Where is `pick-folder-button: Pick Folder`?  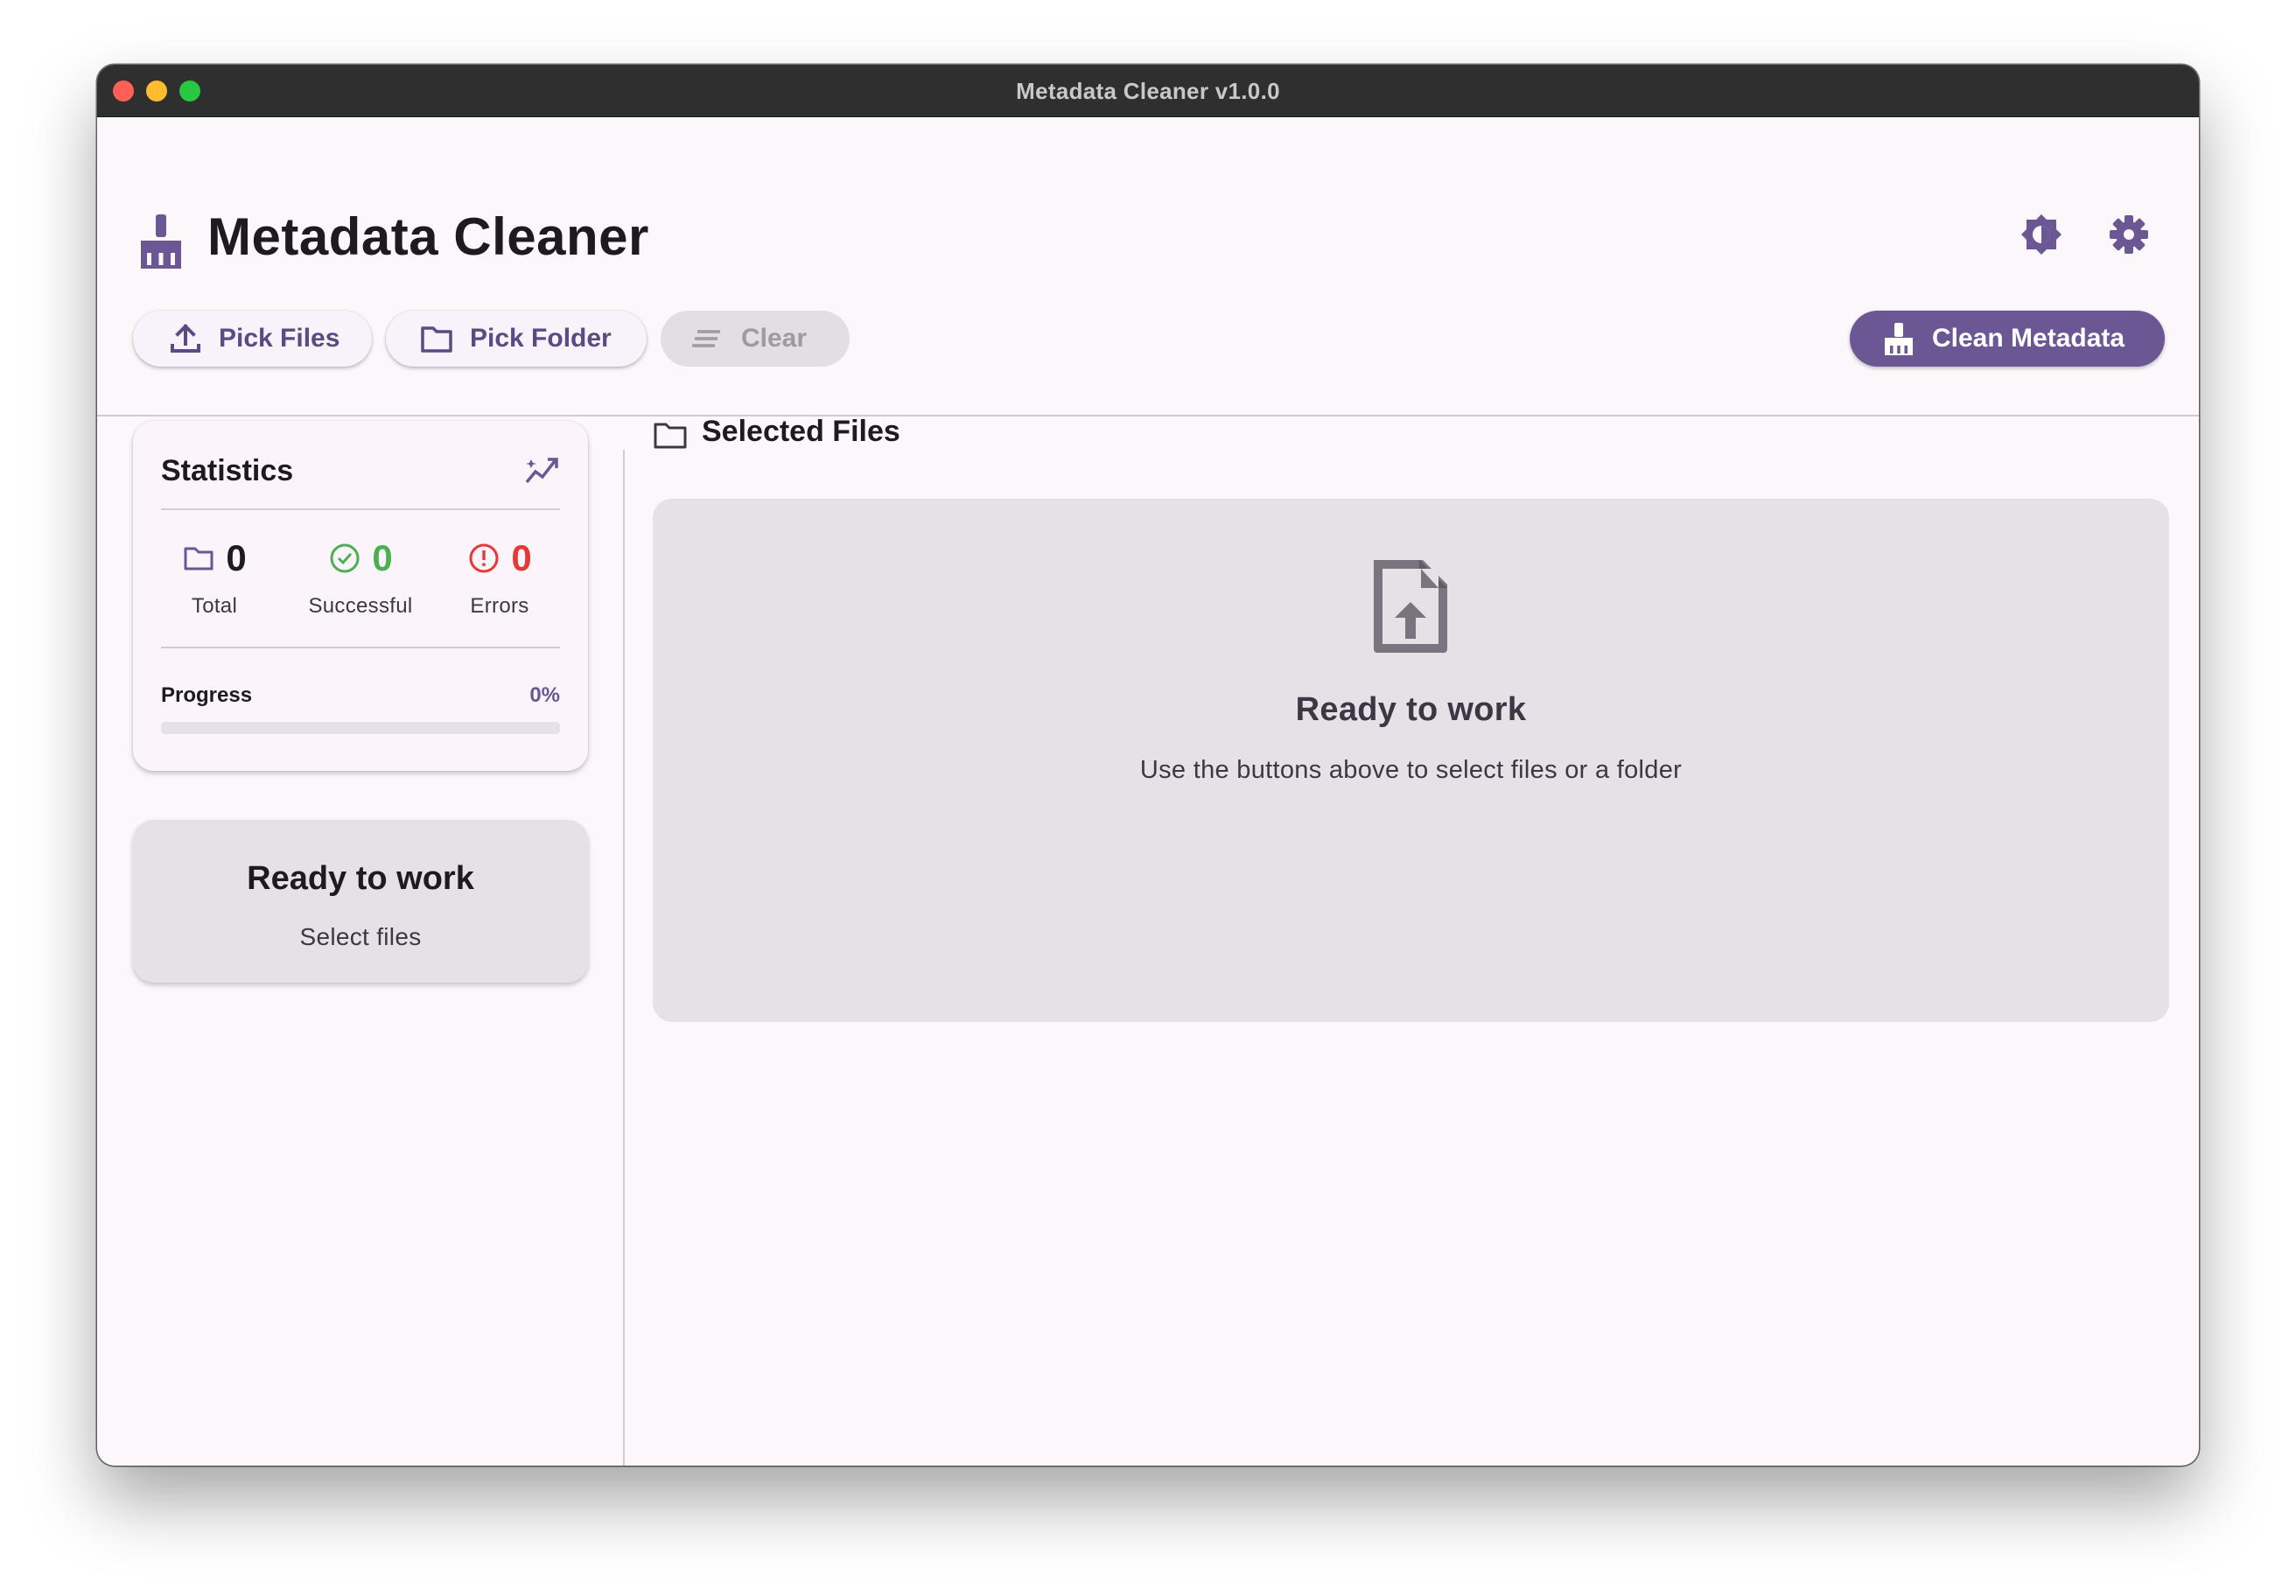 pick-folder-button: Pick Folder is located at coordinates (516, 339).